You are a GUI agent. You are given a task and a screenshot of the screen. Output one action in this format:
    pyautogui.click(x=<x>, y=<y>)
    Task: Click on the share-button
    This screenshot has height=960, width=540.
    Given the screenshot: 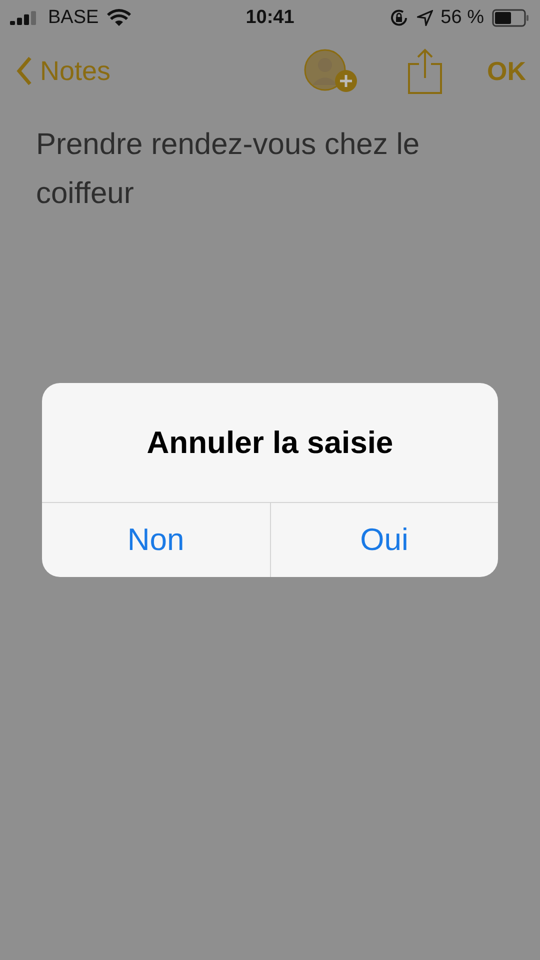 What is the action you would take?
    pyautogui.click(x=425, y=71)
    